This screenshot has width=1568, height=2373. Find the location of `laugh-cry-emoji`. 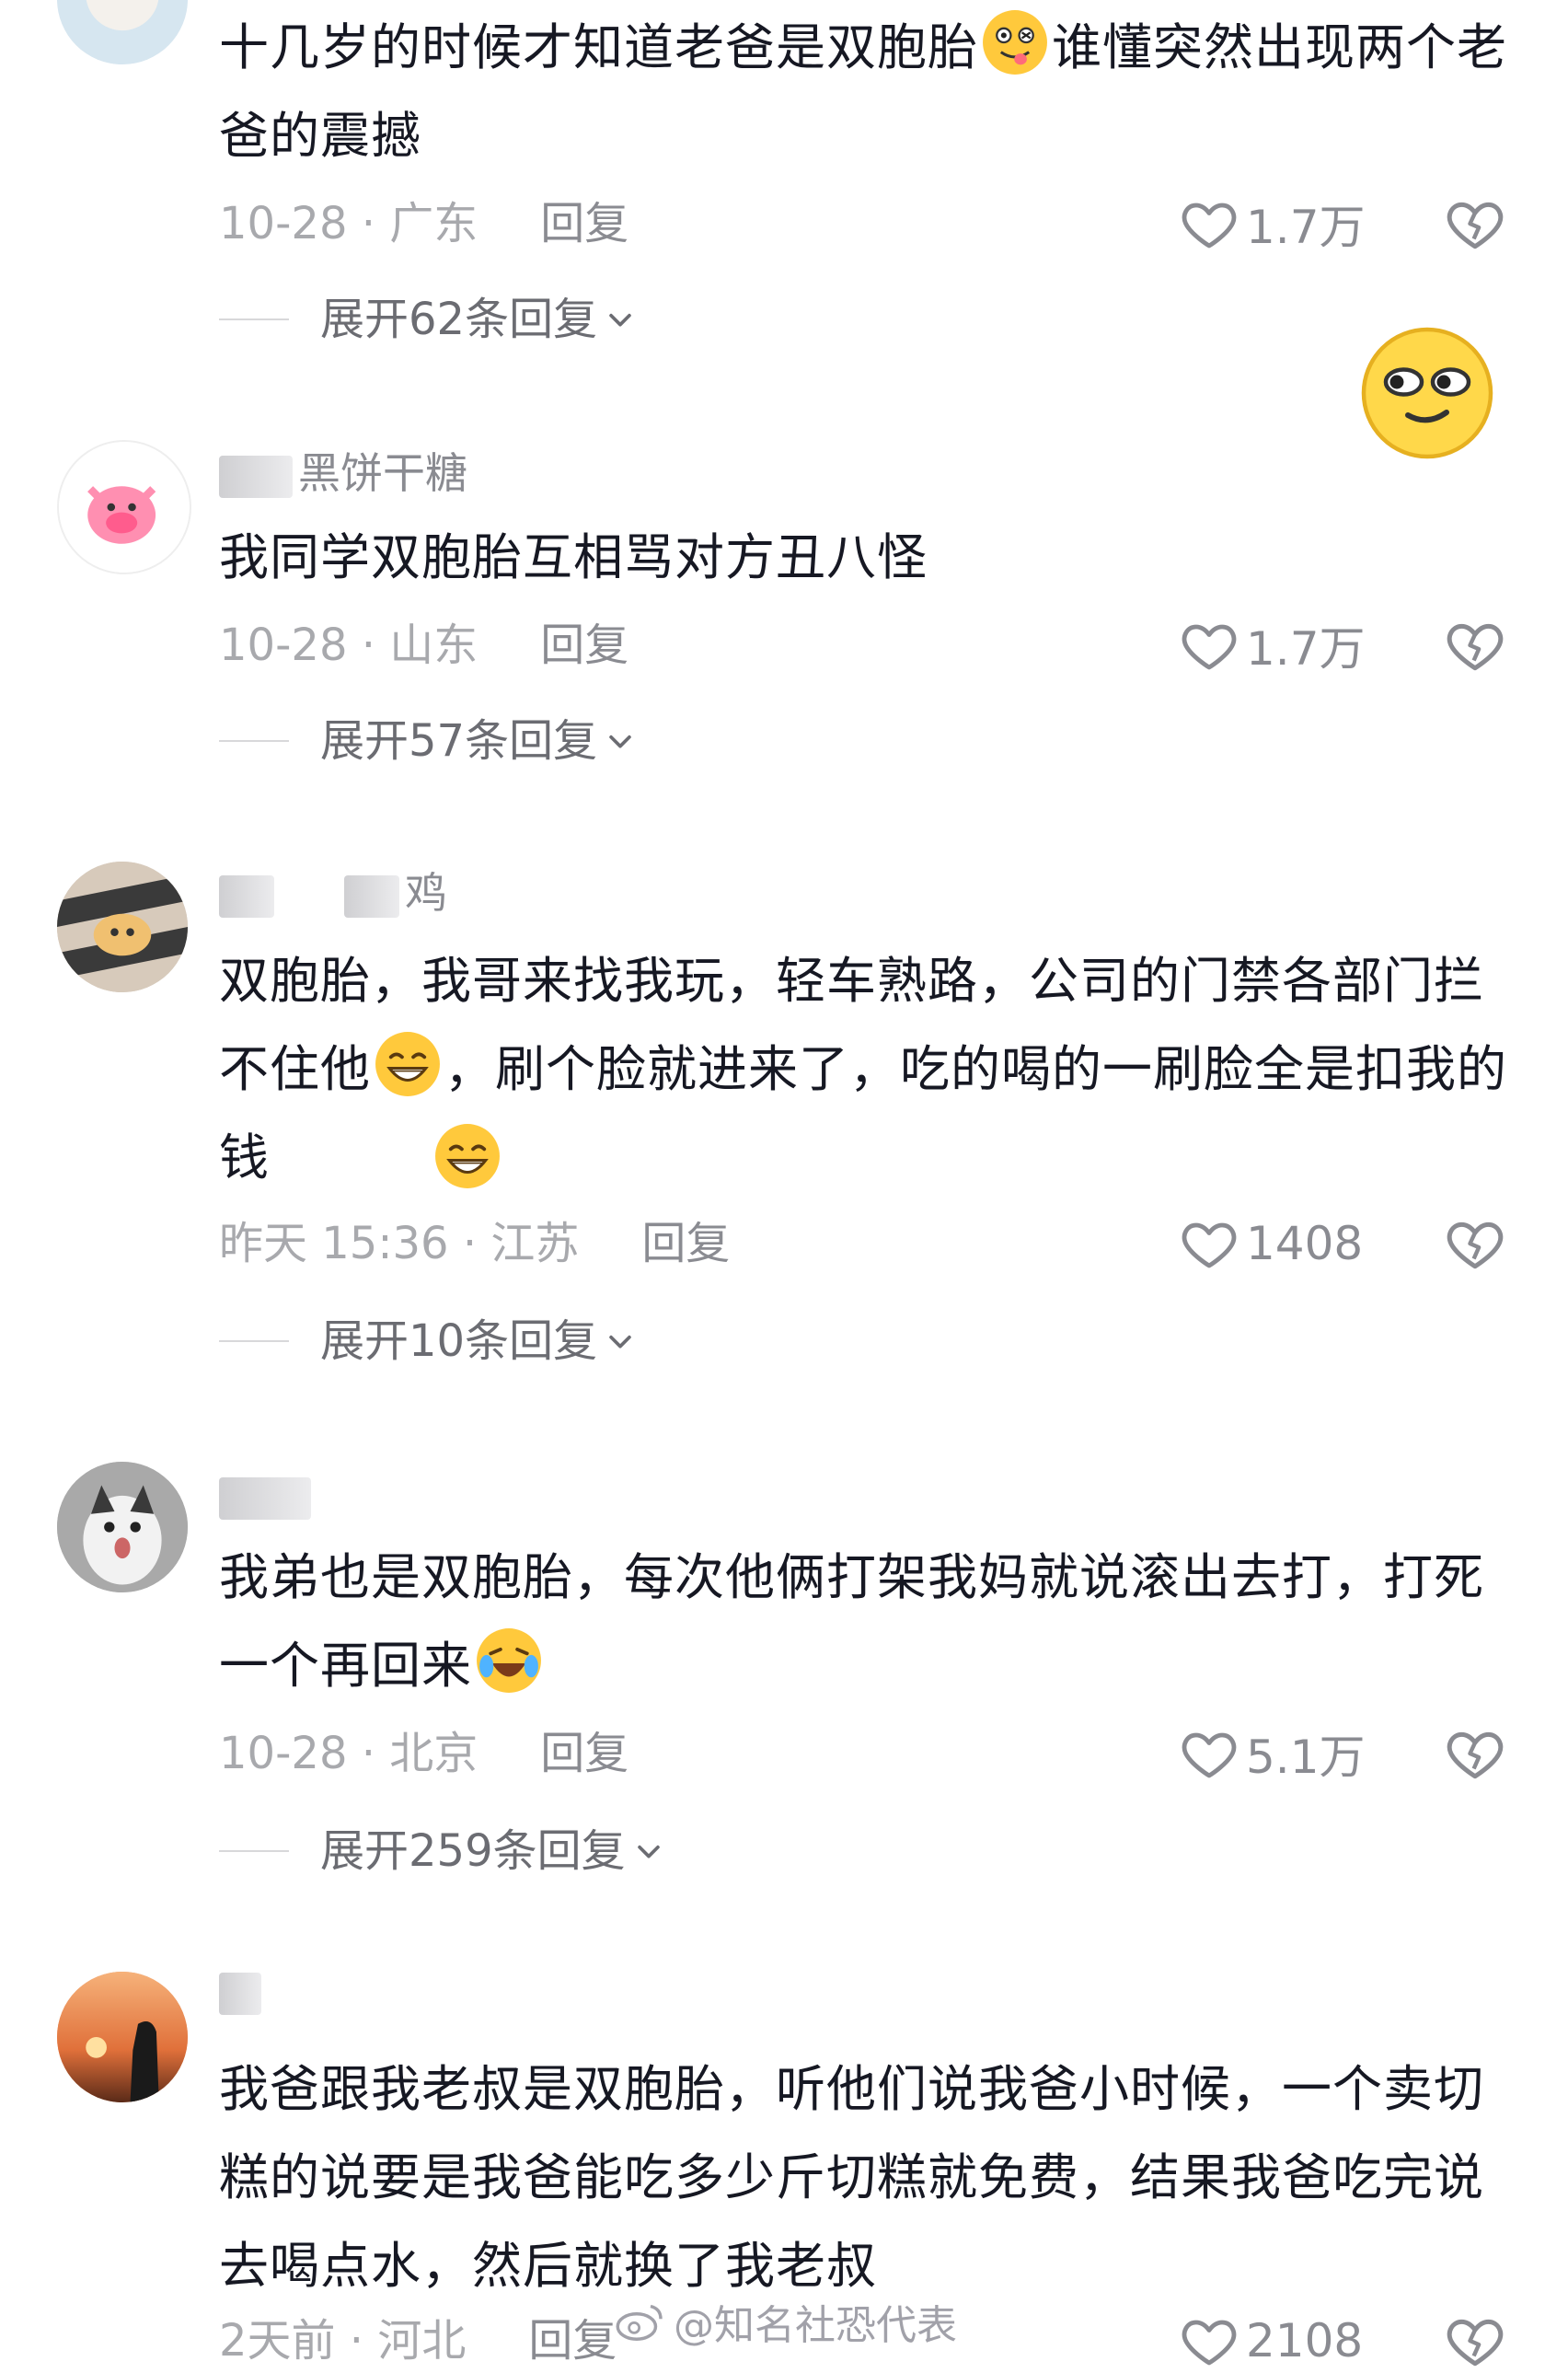

laugh-cry-emoji is located at coordinates (509, 1661).